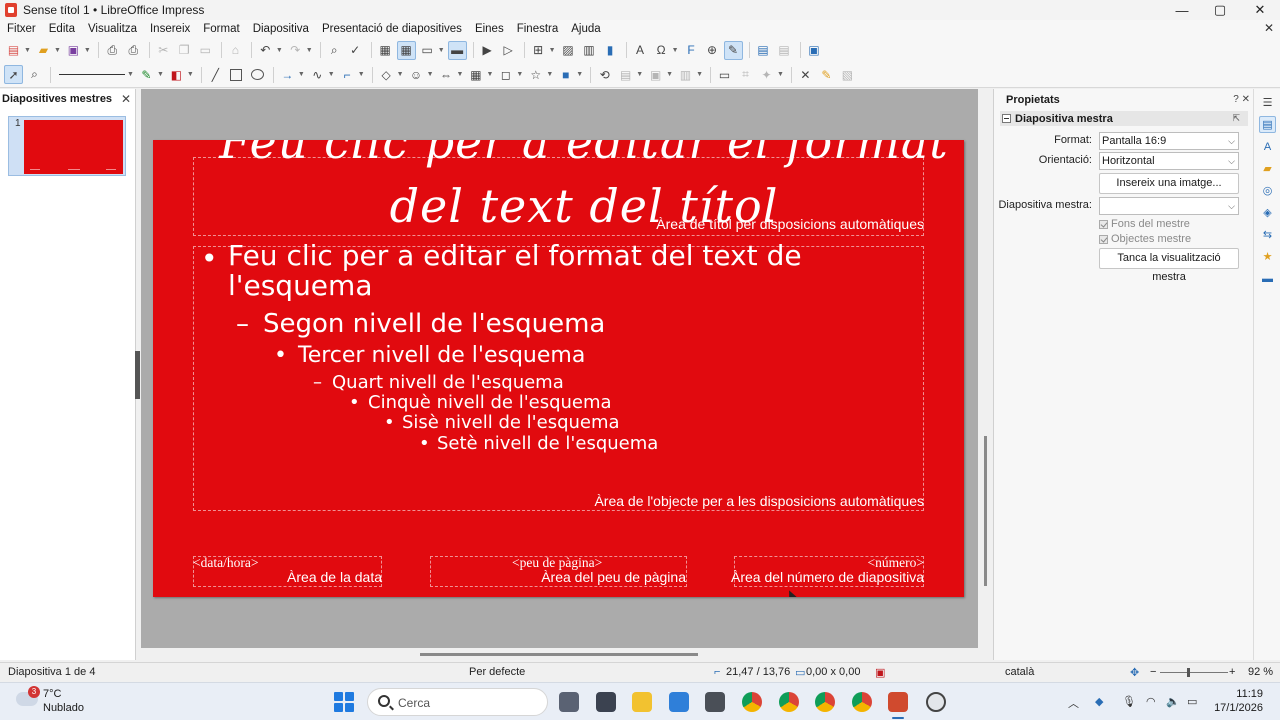 The image size is (1280, 720). What do you see at coordinates (565, 74) in the screenshot?
I see `3d-objects-icon: ■` at bounding box center [565, 74].